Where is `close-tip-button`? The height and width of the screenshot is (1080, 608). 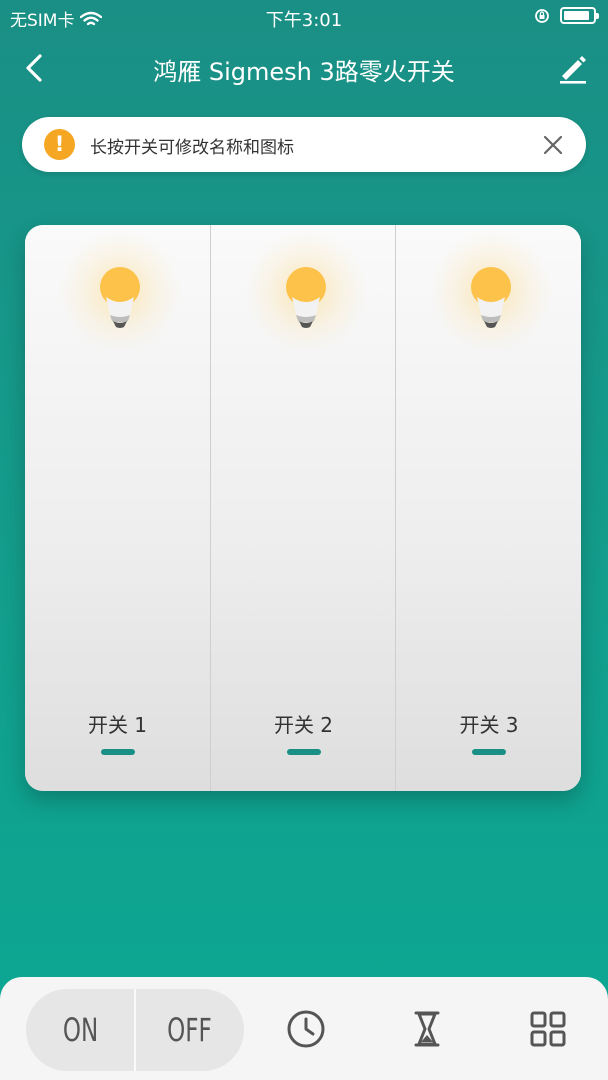
close-tip-button is located at coordinates (553, 145).